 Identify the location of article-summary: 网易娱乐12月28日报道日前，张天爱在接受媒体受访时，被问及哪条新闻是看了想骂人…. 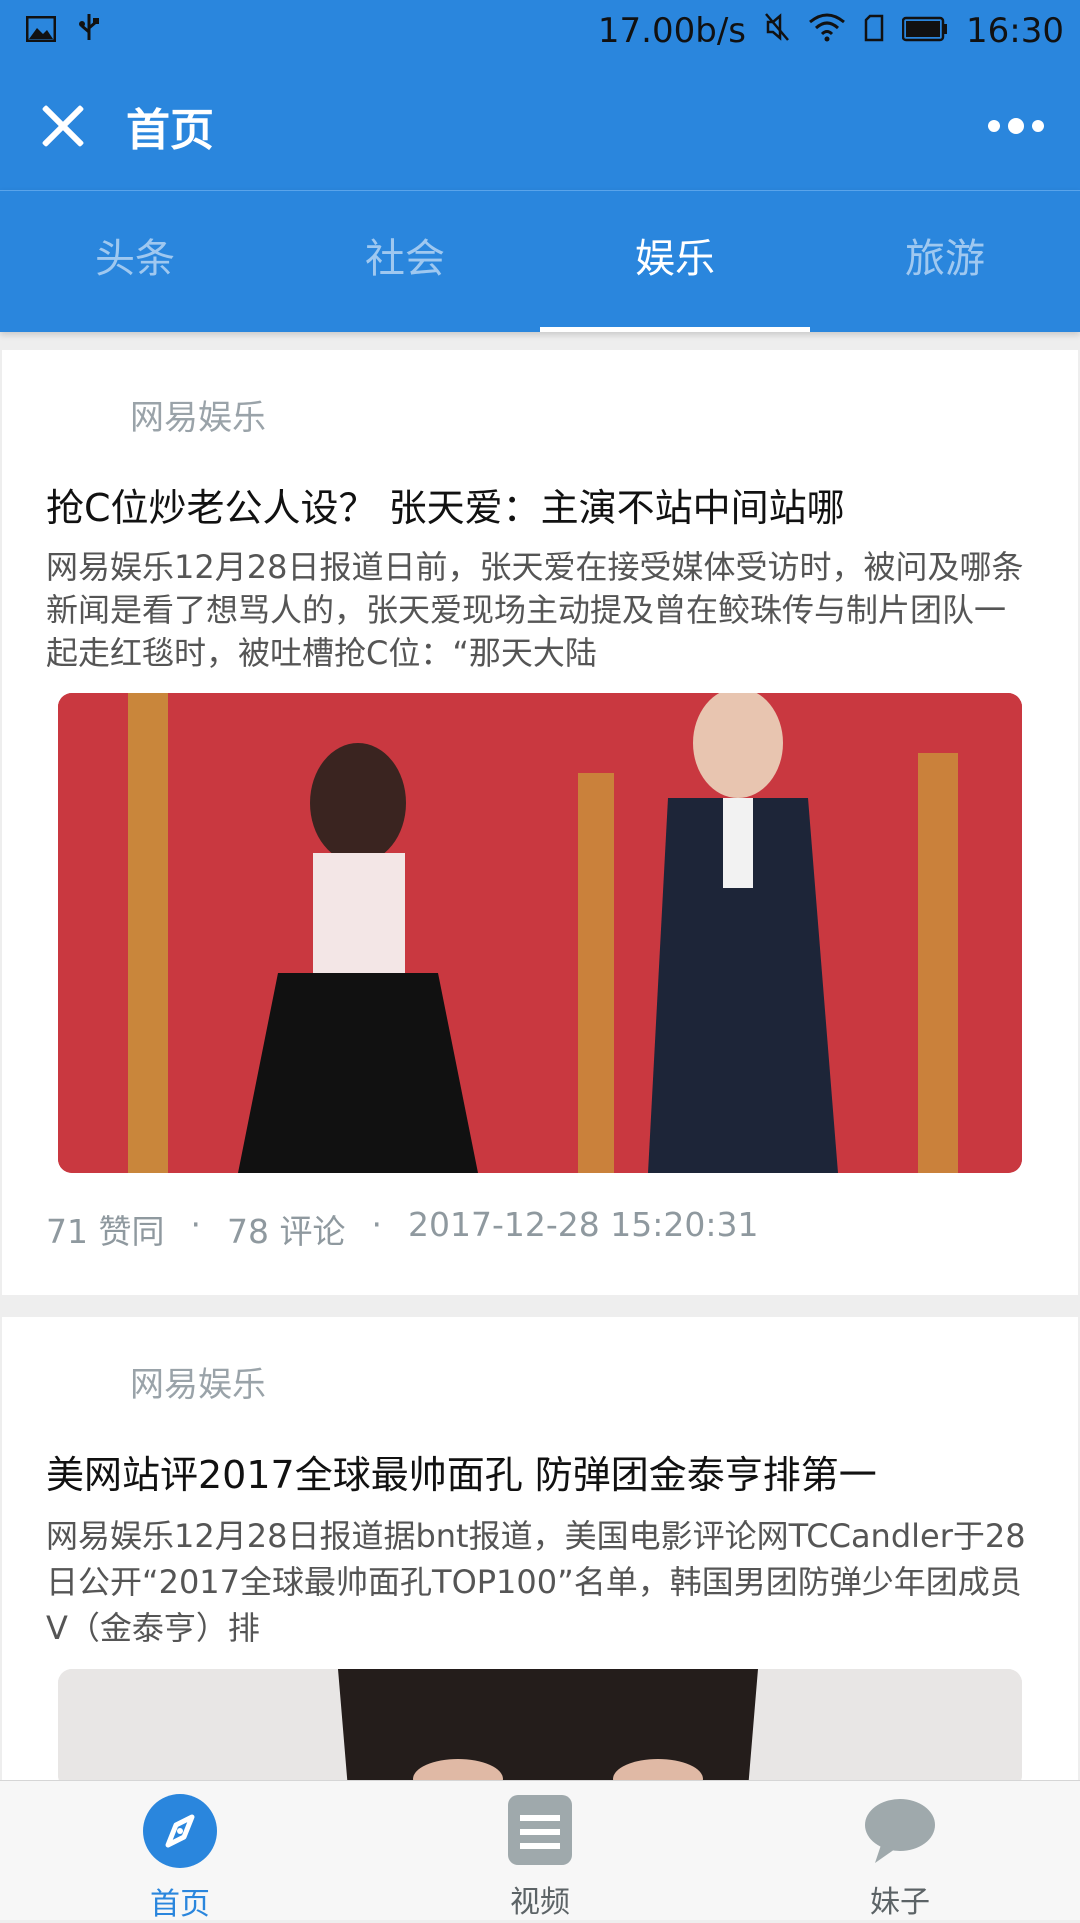
(535, 610).